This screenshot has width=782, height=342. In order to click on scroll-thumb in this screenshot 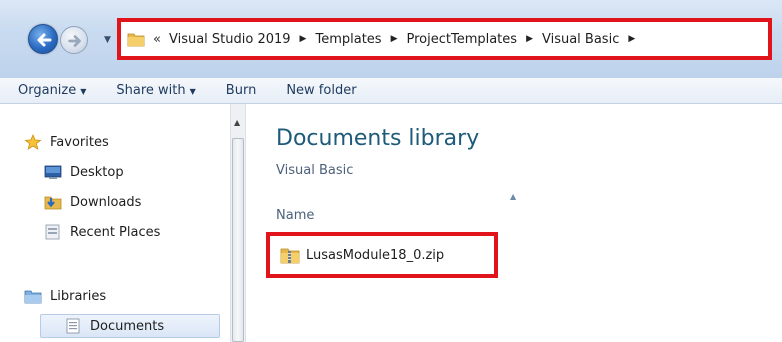, I will do `click(238, 240)`.